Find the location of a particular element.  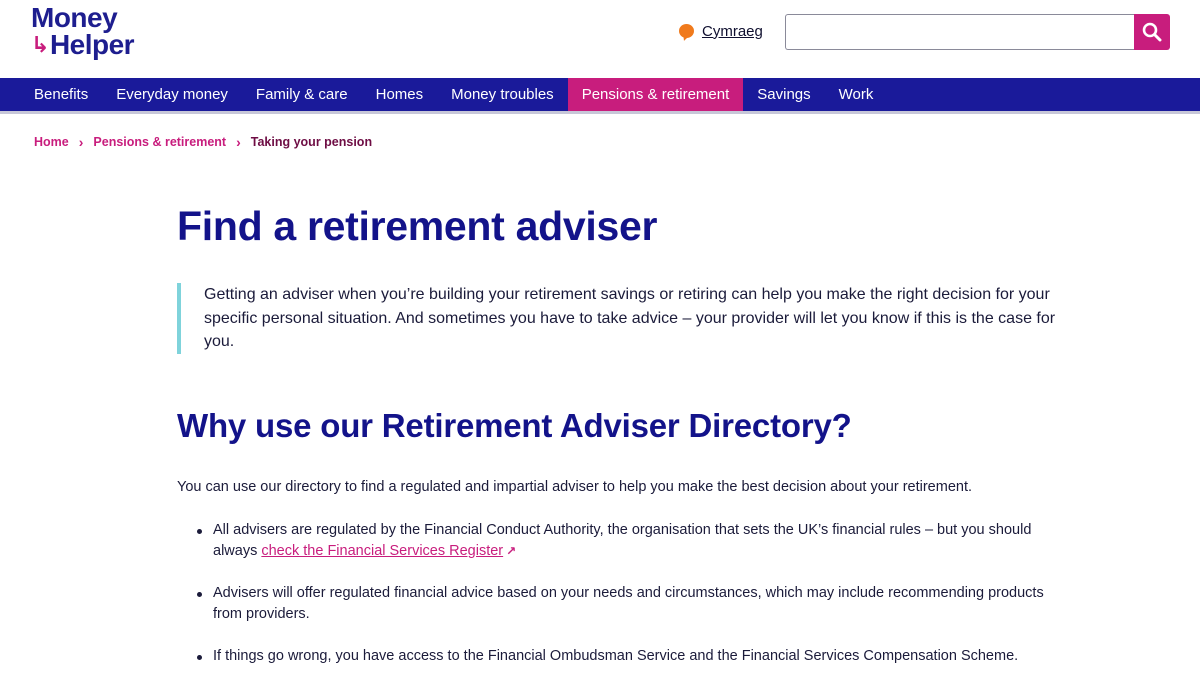

search-form is located at coordinates (977, 32).